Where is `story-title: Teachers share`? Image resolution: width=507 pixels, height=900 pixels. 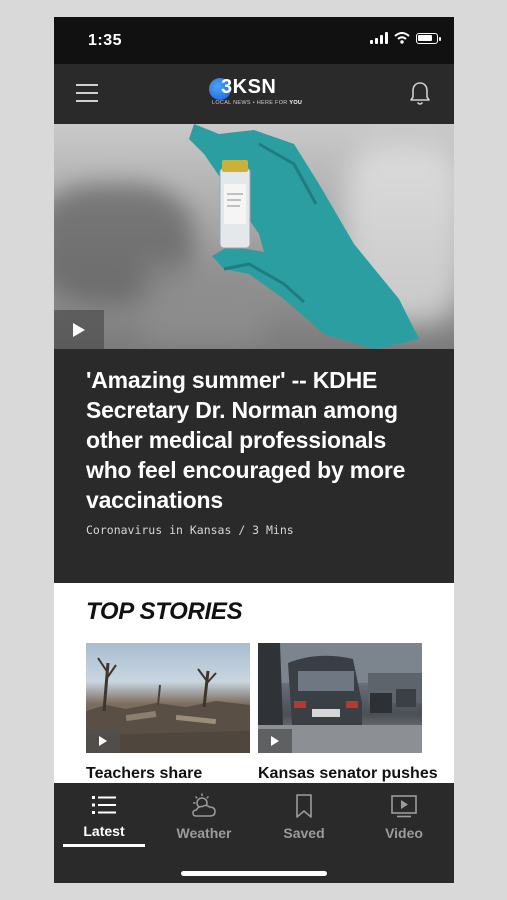 story-title: Teachers share is located at coordinates (168, 774).